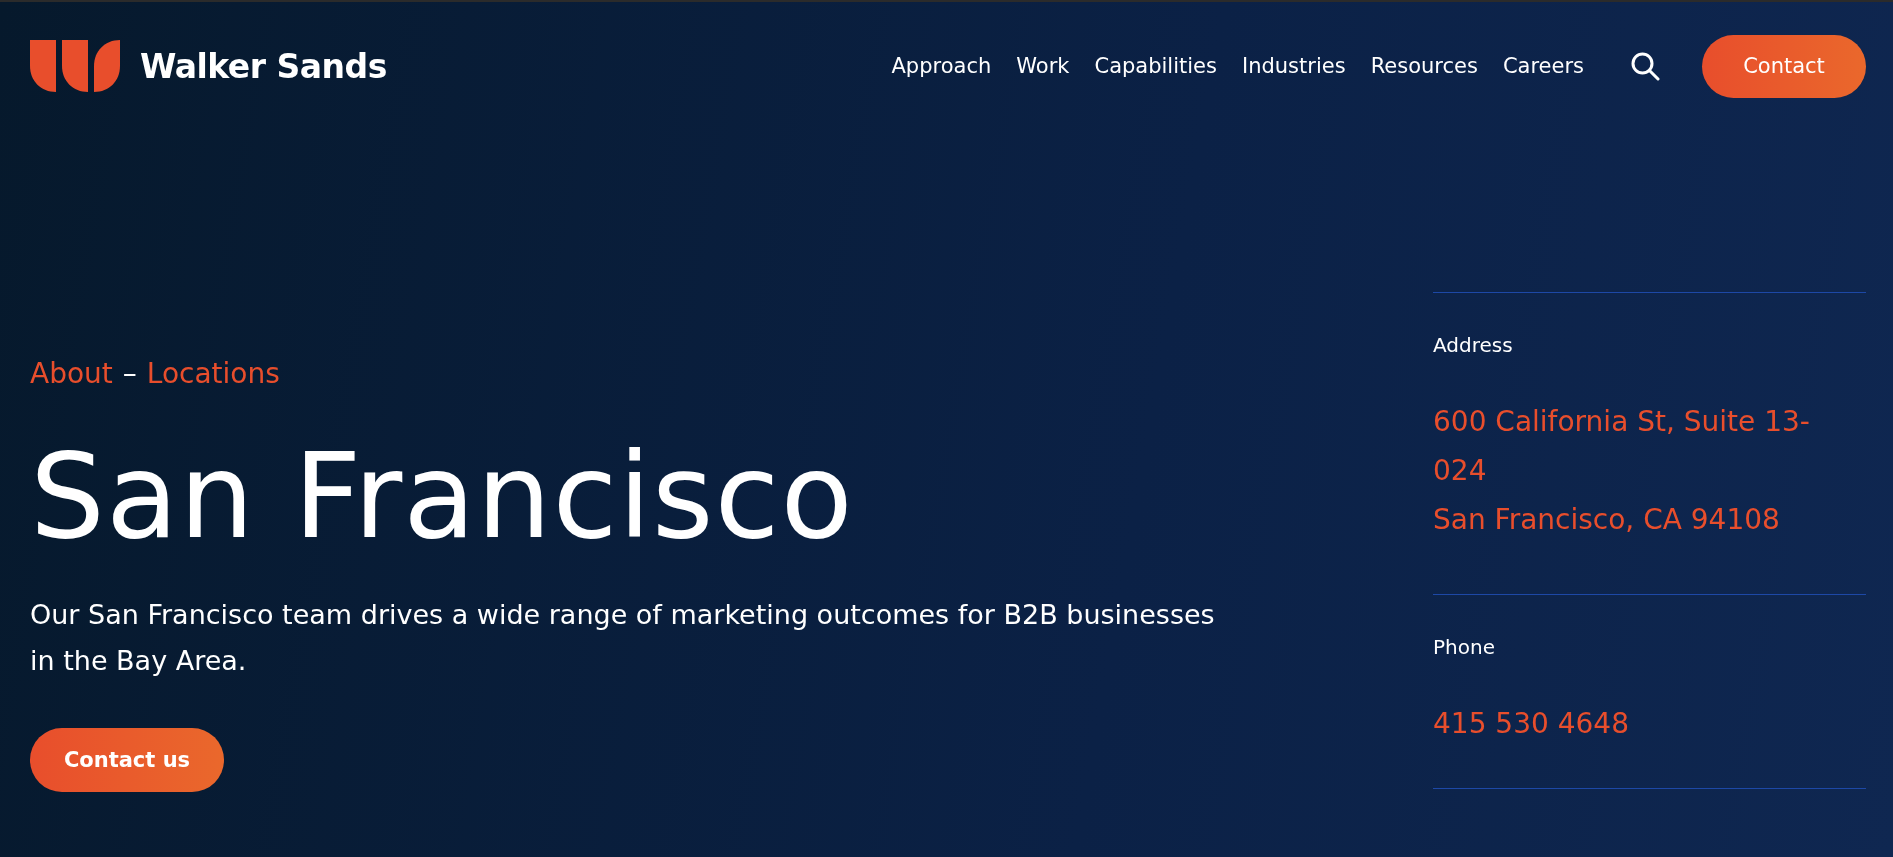  I want to click on detail-value: 024, so click(1649, 470).